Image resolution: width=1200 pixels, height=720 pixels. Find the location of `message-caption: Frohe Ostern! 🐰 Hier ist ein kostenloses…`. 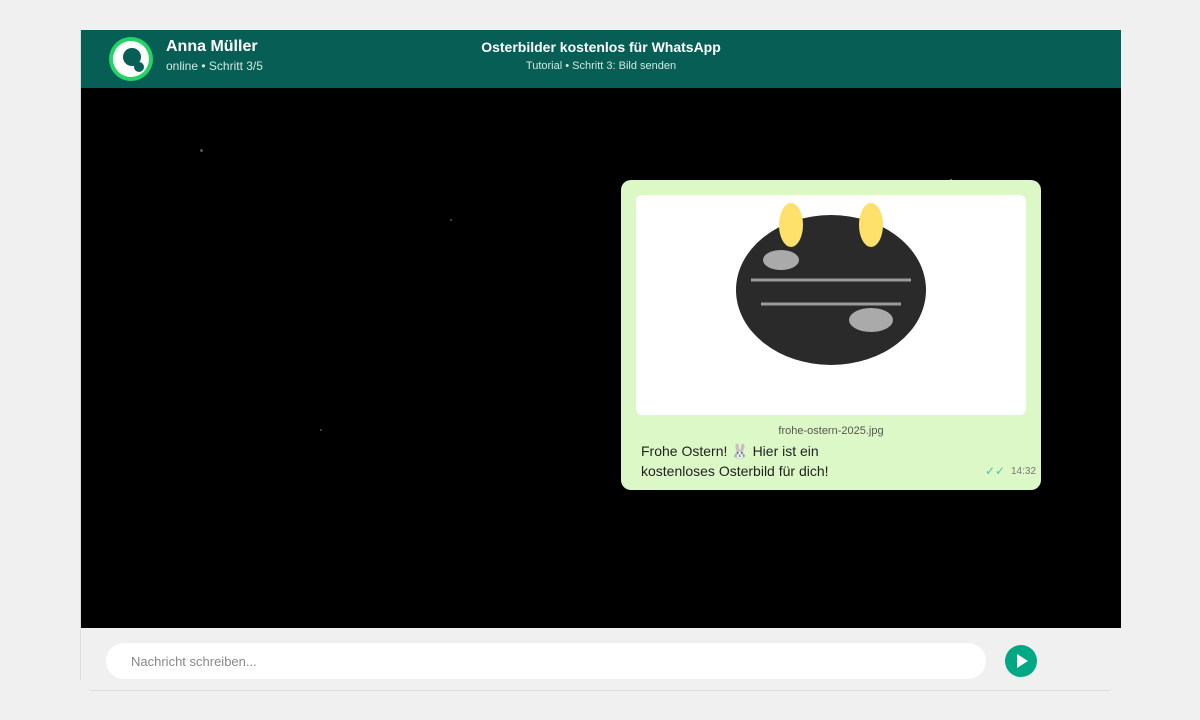

message-caption: Frohe Ostern! 🐰 Hier ist ein kostenloses… is located at coordinates (766, 461).